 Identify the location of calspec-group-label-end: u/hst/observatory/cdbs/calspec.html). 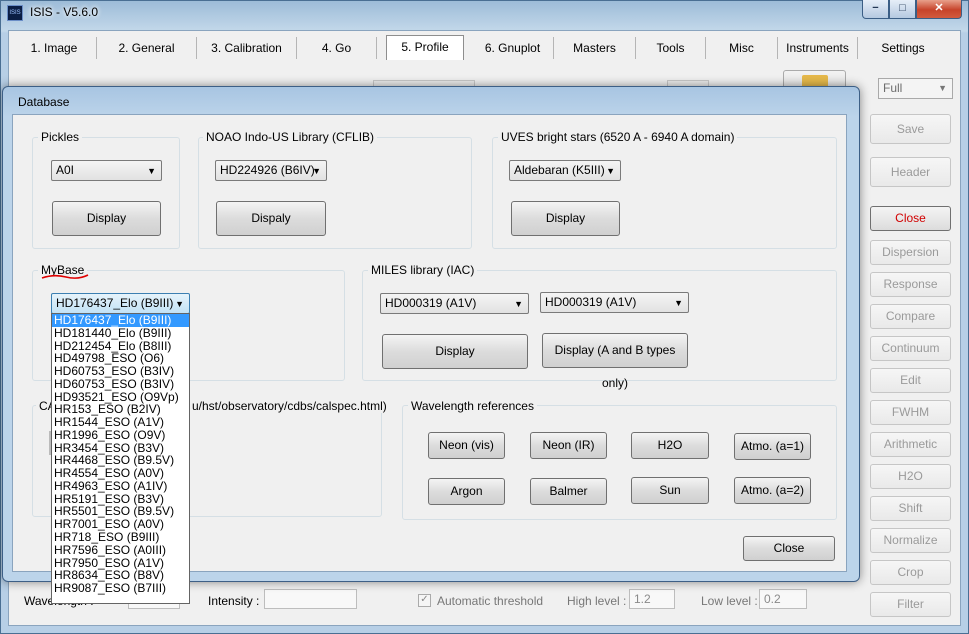
(289, 406).